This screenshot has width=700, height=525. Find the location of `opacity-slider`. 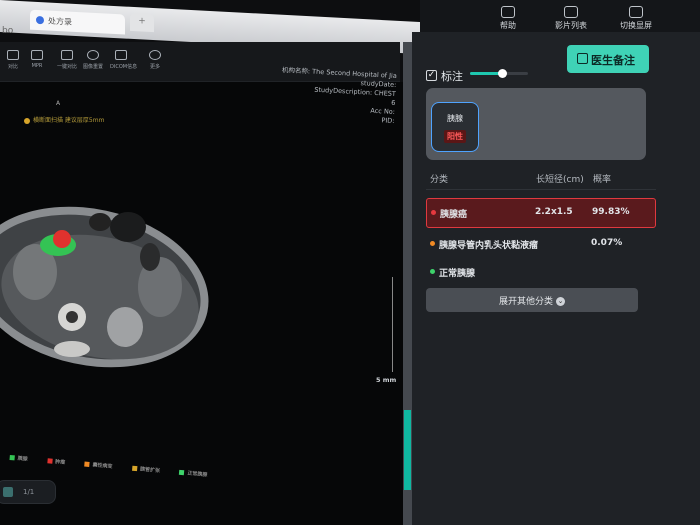

opacity-slider is located at coordinates (499, 73).